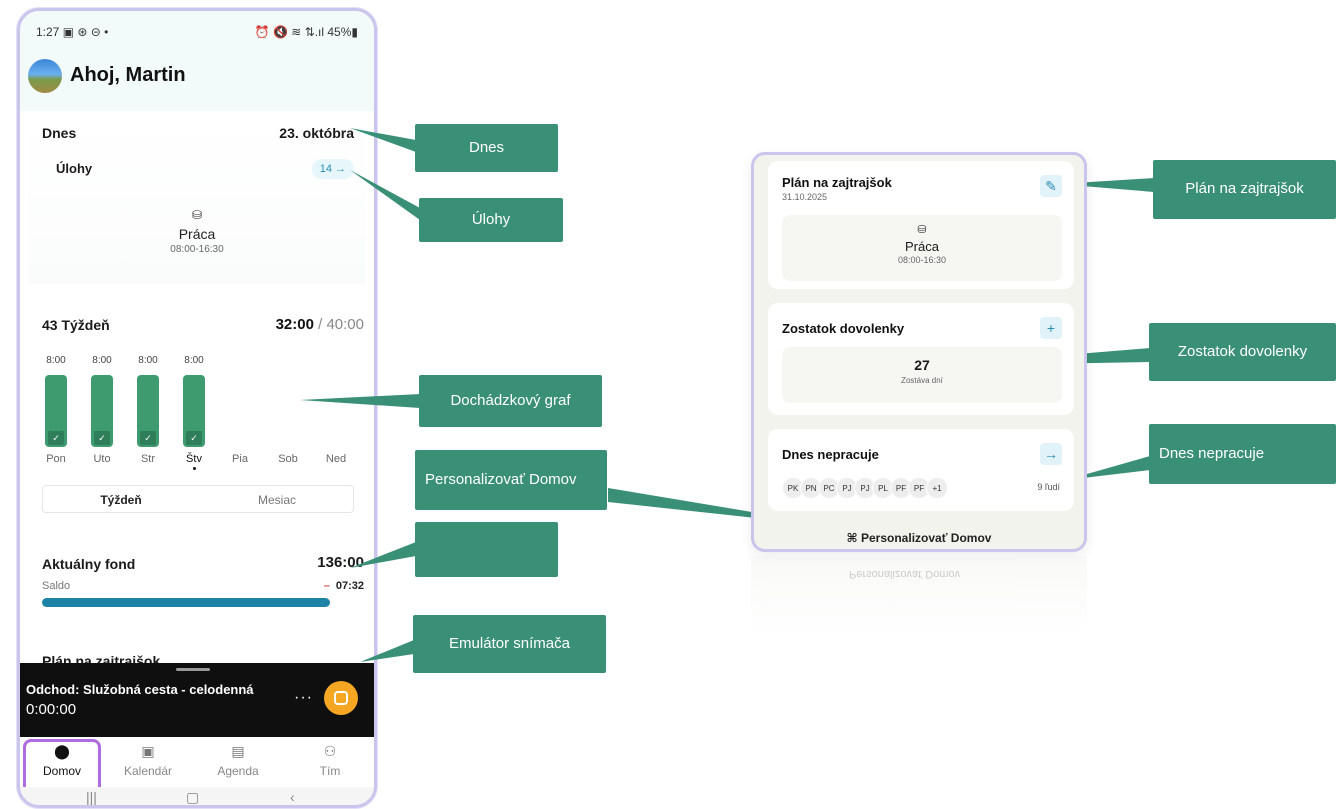 The width and height of the screenshot is (1336, 809). I want to click on day-column: Pia, so click(240, 410).